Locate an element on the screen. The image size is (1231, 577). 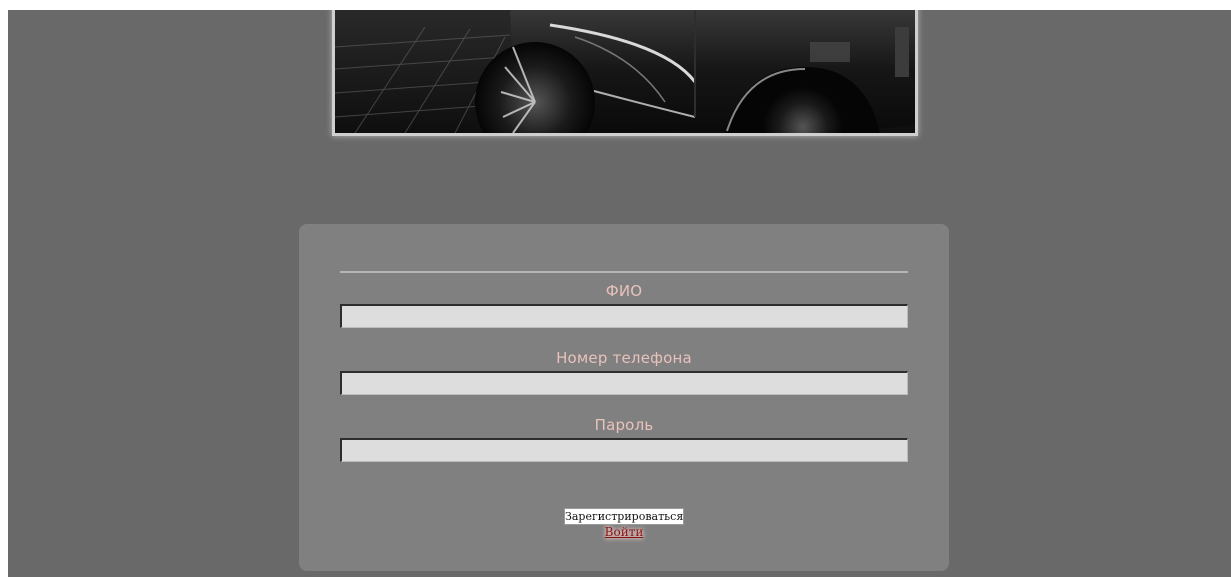
car-photo-icon is located at coordinates (625, 71).